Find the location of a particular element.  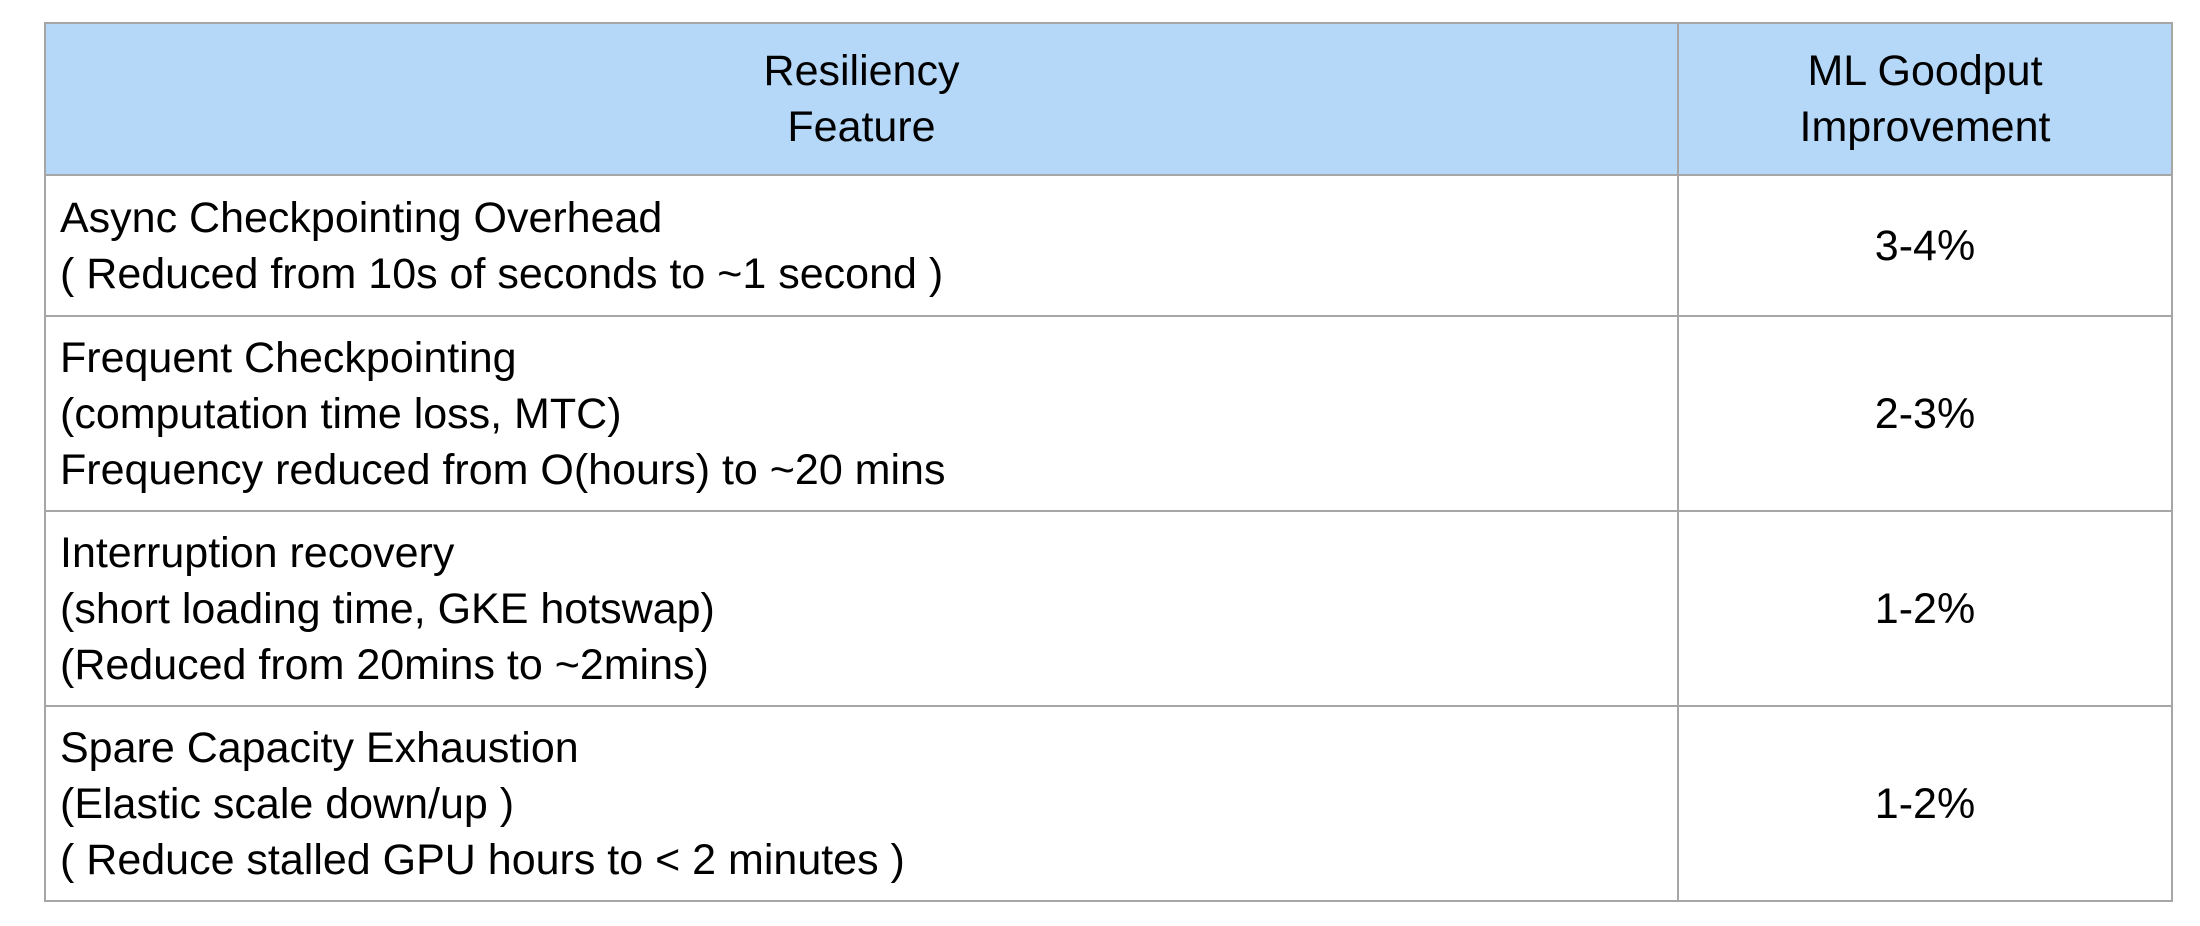

header-improvement-line: Improvement is located at coordinates (1925, 127).